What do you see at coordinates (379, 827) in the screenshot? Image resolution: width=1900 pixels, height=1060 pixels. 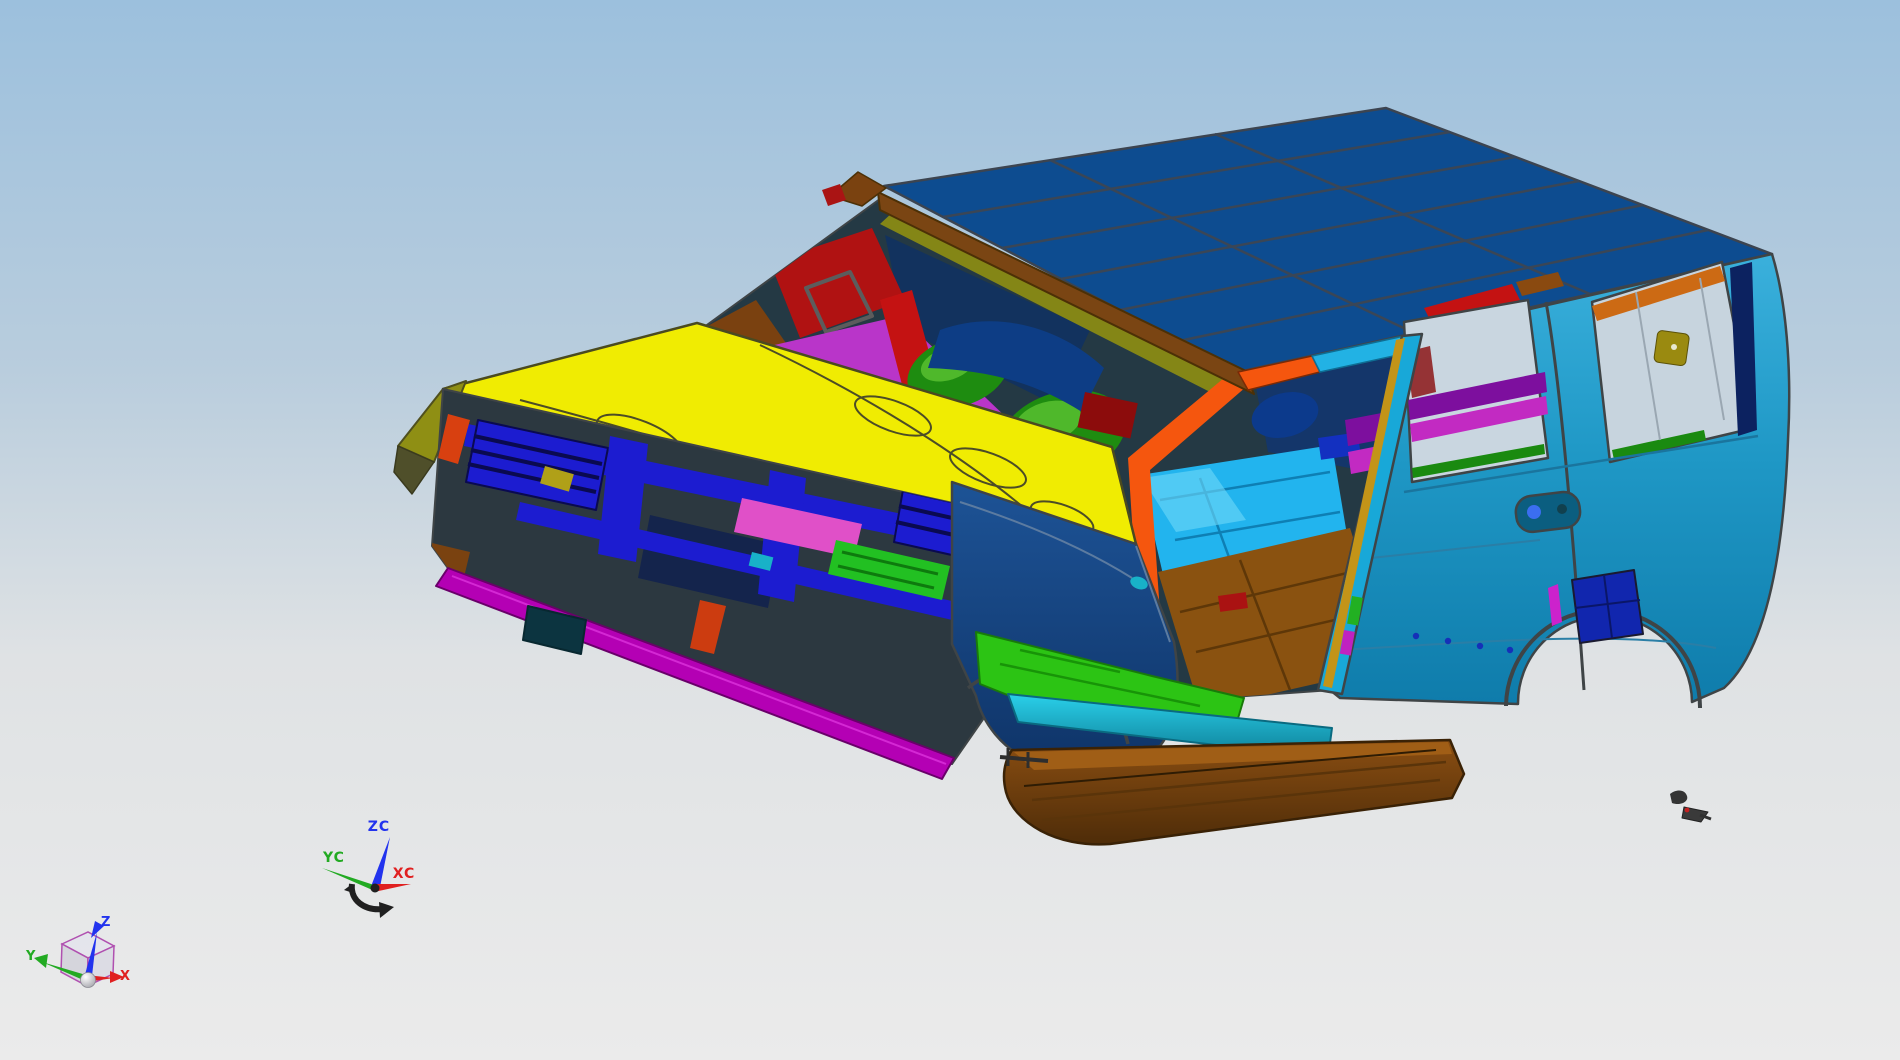 I see `wcs-z-label: ZC` at bounding box center [379, 827].